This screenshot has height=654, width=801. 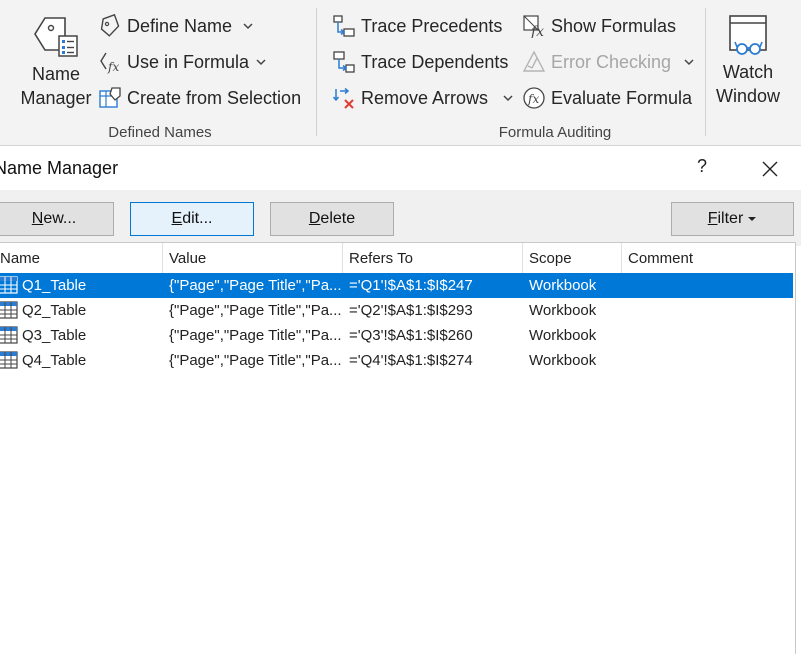 What do you see at coordinates (180, 25) in the screenshot?
I see `define-name-label: Define Name` at bounding box center [180, 25].